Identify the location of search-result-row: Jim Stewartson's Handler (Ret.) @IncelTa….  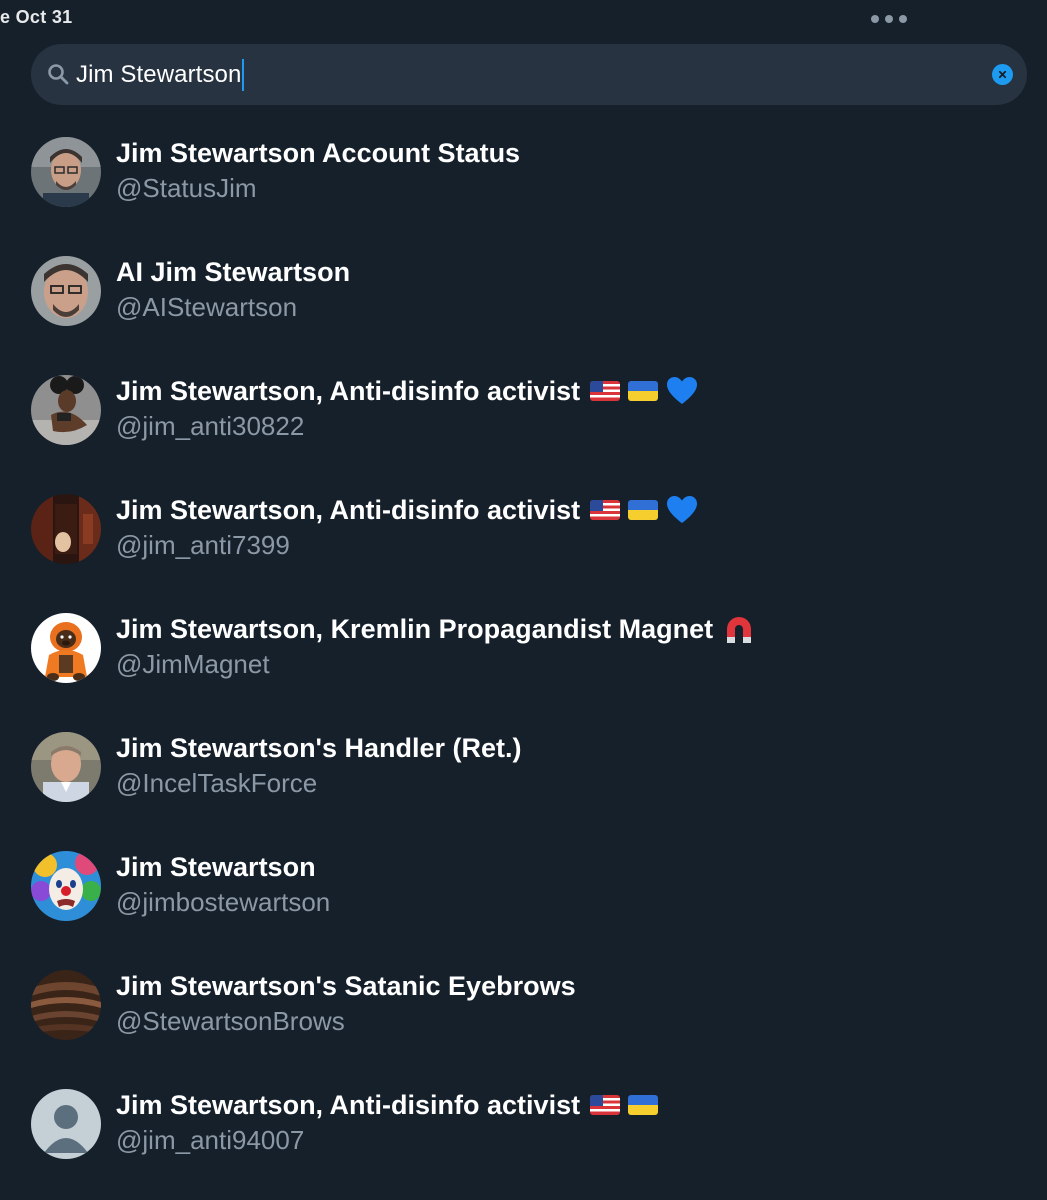
(523, 767).